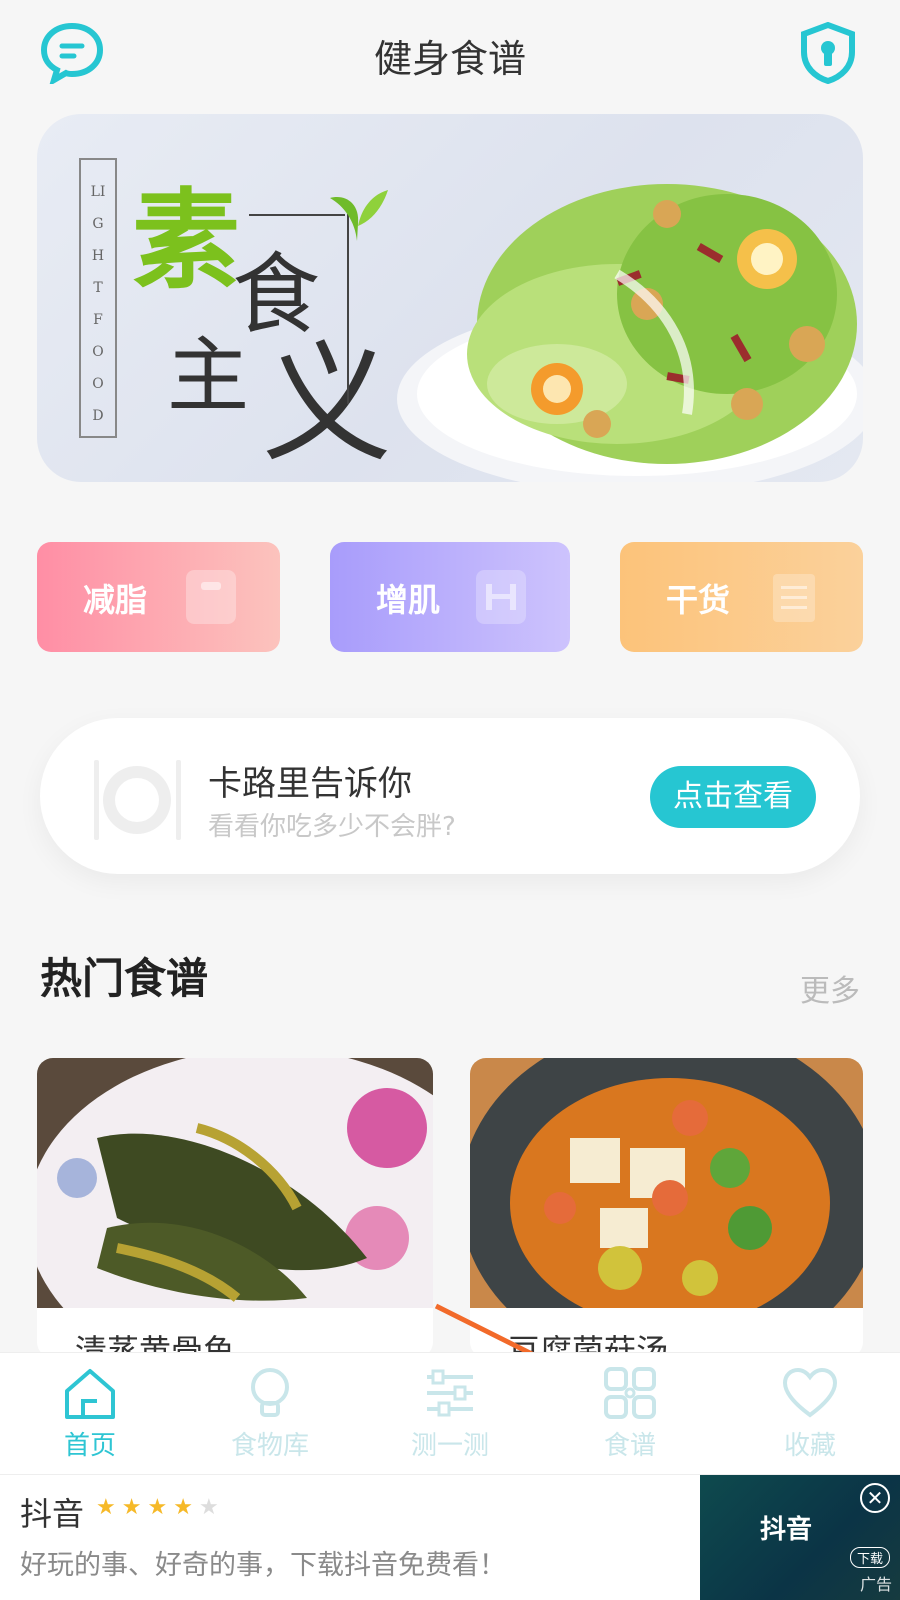 Image resolution: width=900 pixels, height=1600 pixels. I want to click on ad-image: 抖音 下载 ✕ 广告, so click(800, 1537).